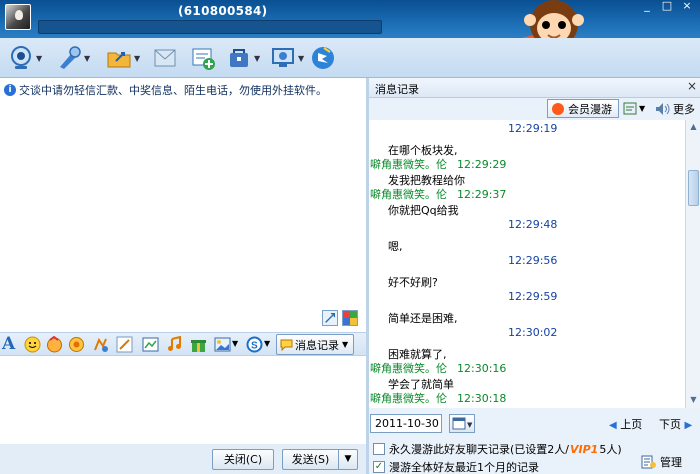 This screenshot has width=700, height=474. Describe the element at coordinates (533, 260) in the screenshot. I see `history-timestamp: 12:29:56` at that location.